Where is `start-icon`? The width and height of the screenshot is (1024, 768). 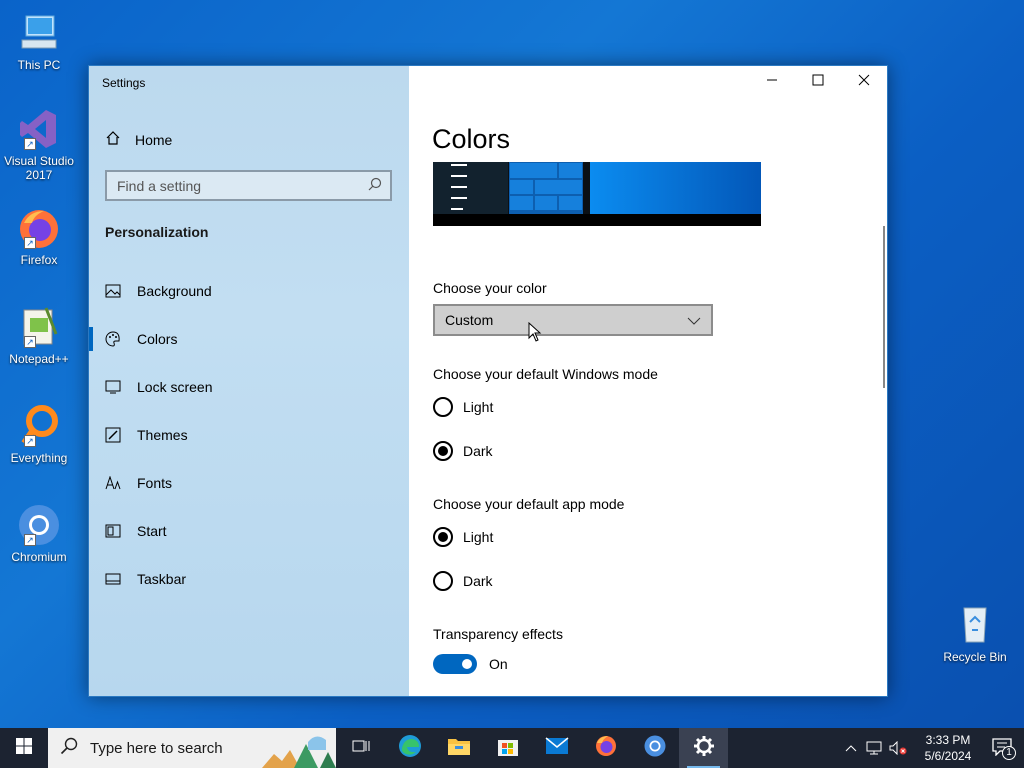 start-icon is located at coordinates (113, 531).